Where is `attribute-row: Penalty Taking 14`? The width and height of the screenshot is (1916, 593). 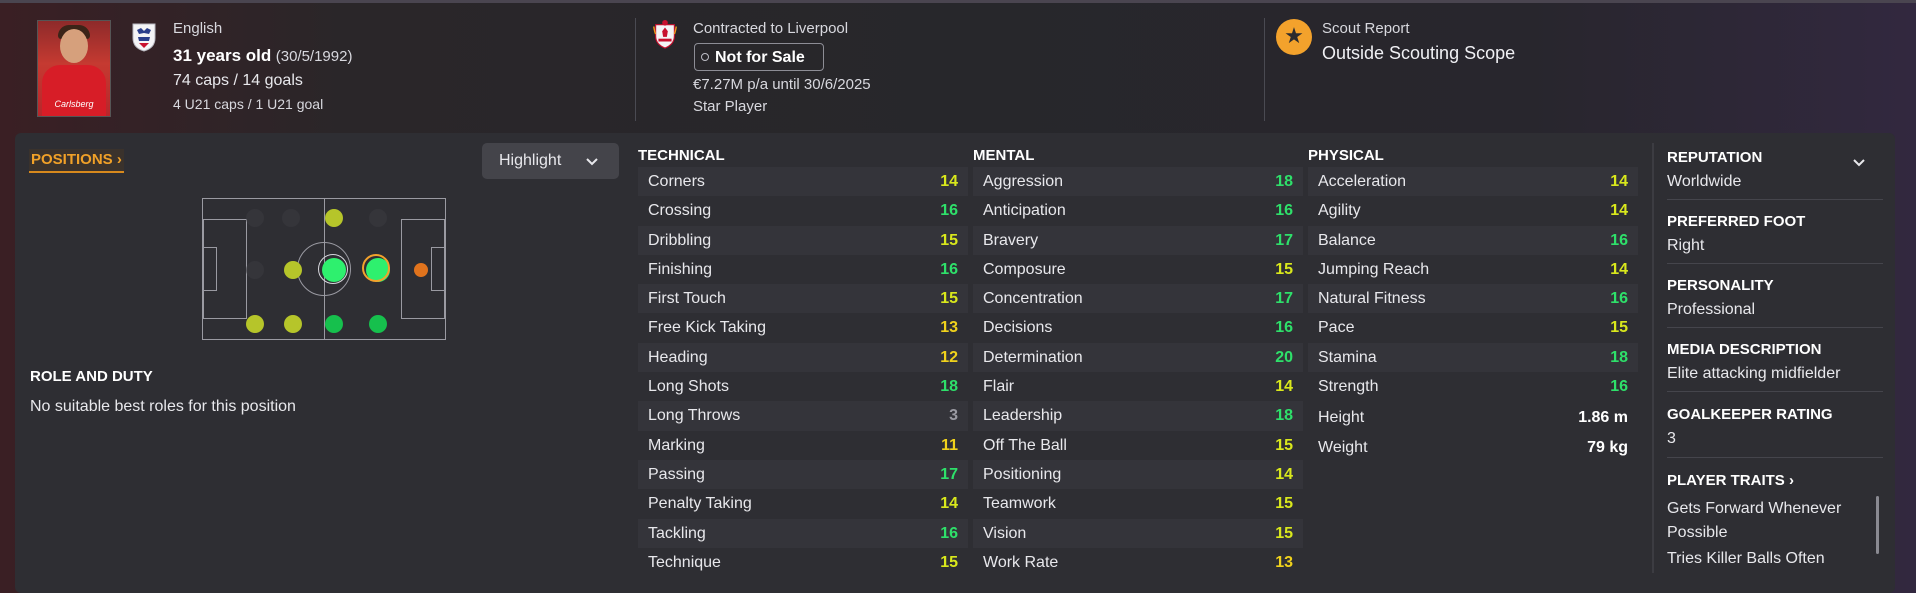 attribute-row: Penalty Taking 14 is located at coordinates (803, 503).